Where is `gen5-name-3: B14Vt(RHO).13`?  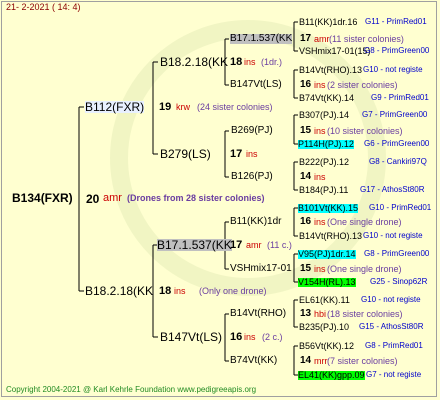
gen5-name-3: B14Vt(RHO).13 is located at coordinates (330, 70).